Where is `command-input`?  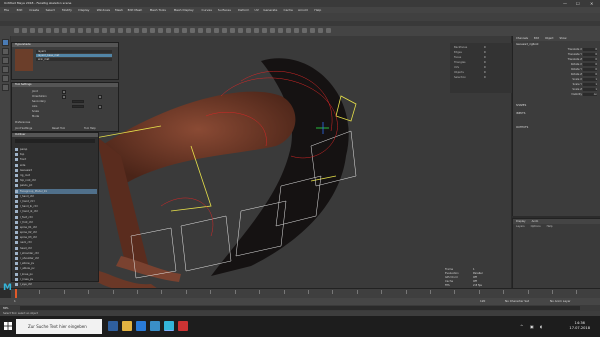
command-input is located at coordinates (300, 308).